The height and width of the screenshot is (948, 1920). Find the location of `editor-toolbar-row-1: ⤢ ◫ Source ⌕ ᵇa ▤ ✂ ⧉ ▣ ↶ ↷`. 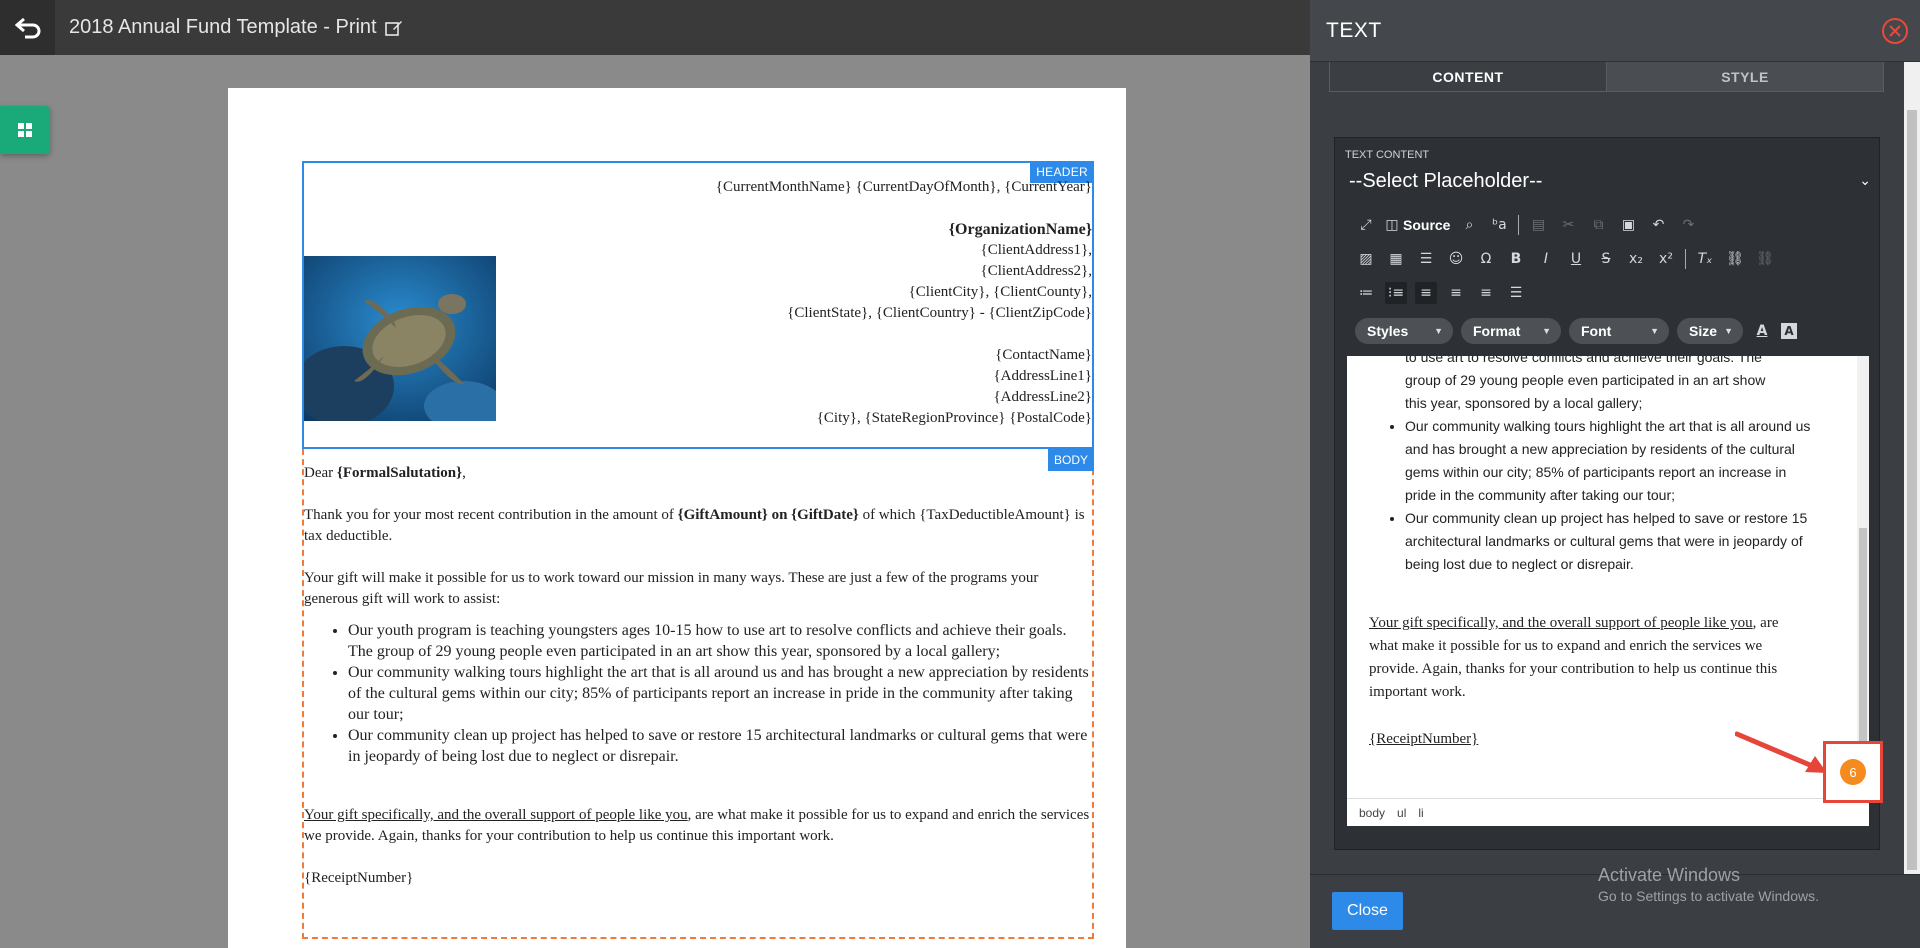

editor-toolbar-row-1: ⤢ ◫ Source ⌕ ᵇa ▤ ✂ ⧉ ▣ ↶ ↷ is located at coordinates (1527, 225).